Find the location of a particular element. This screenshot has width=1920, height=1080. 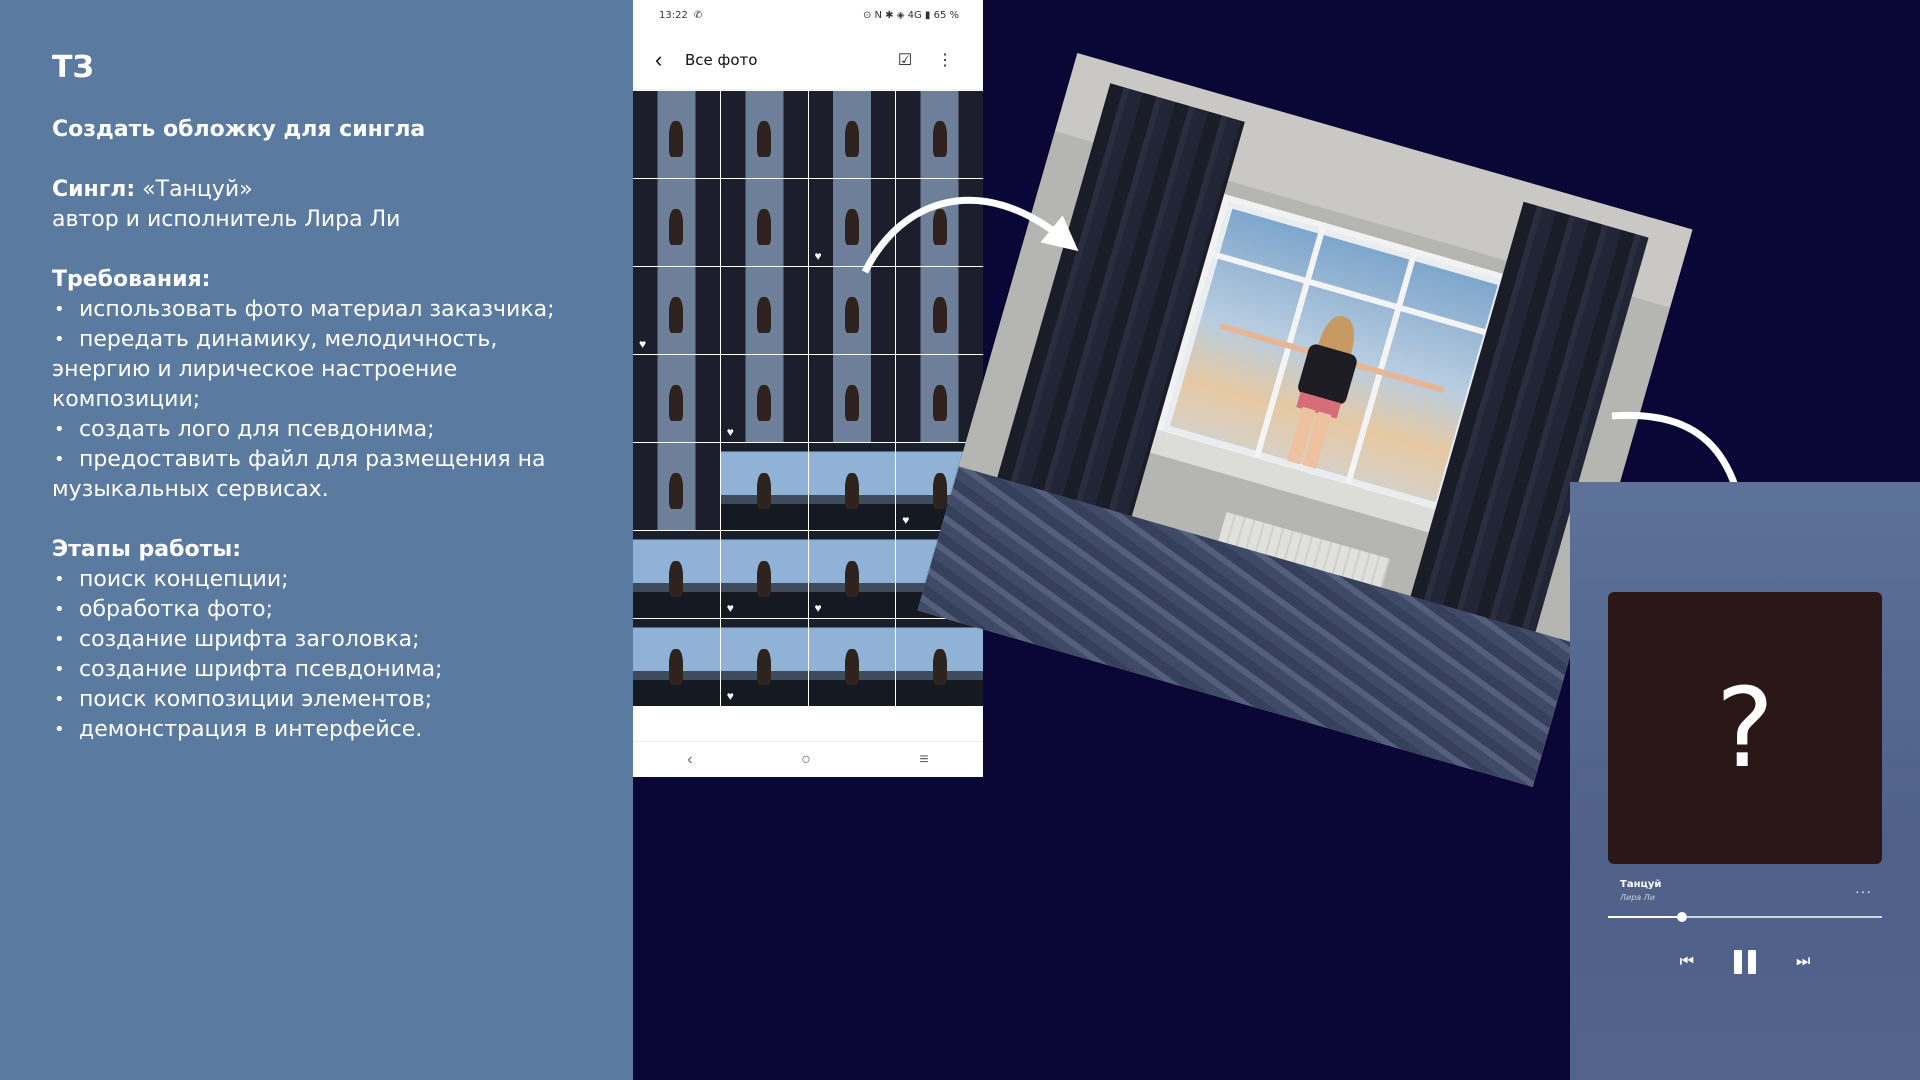

skip-next-icon: ⏭ is located at coordinates (1803, 962).